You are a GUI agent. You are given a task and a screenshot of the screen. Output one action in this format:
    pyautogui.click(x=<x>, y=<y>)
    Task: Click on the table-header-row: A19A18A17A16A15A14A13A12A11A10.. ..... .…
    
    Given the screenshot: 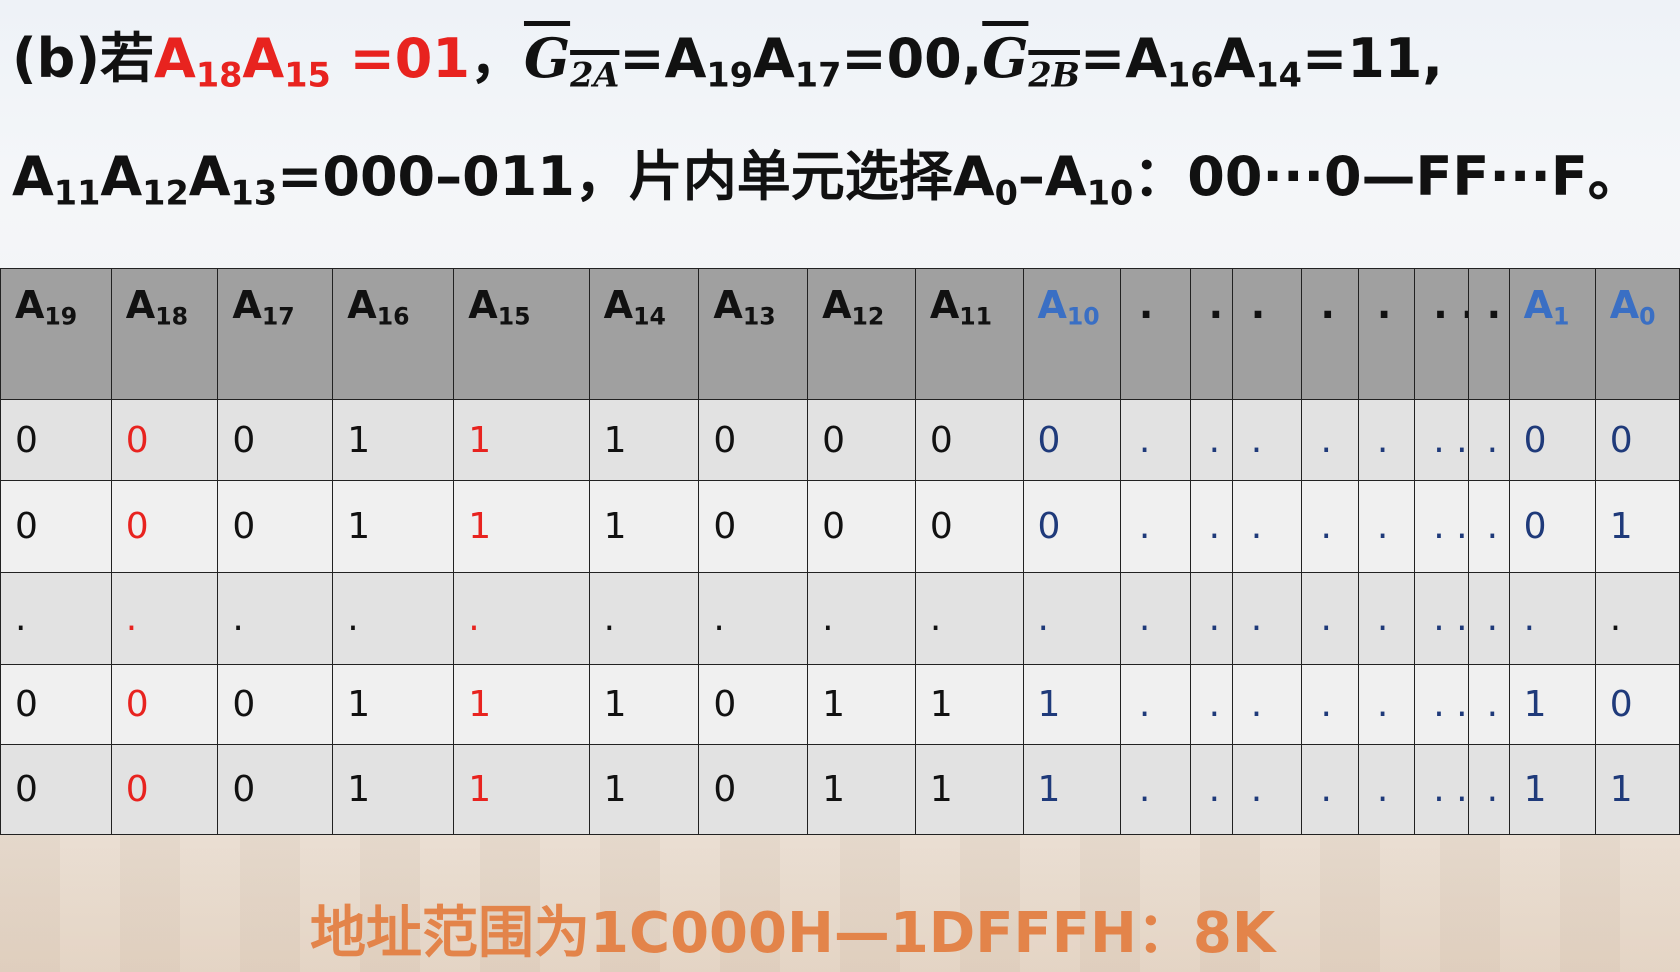 What is the action you would take?
    pyautogui.click(x=840, y=334)
    